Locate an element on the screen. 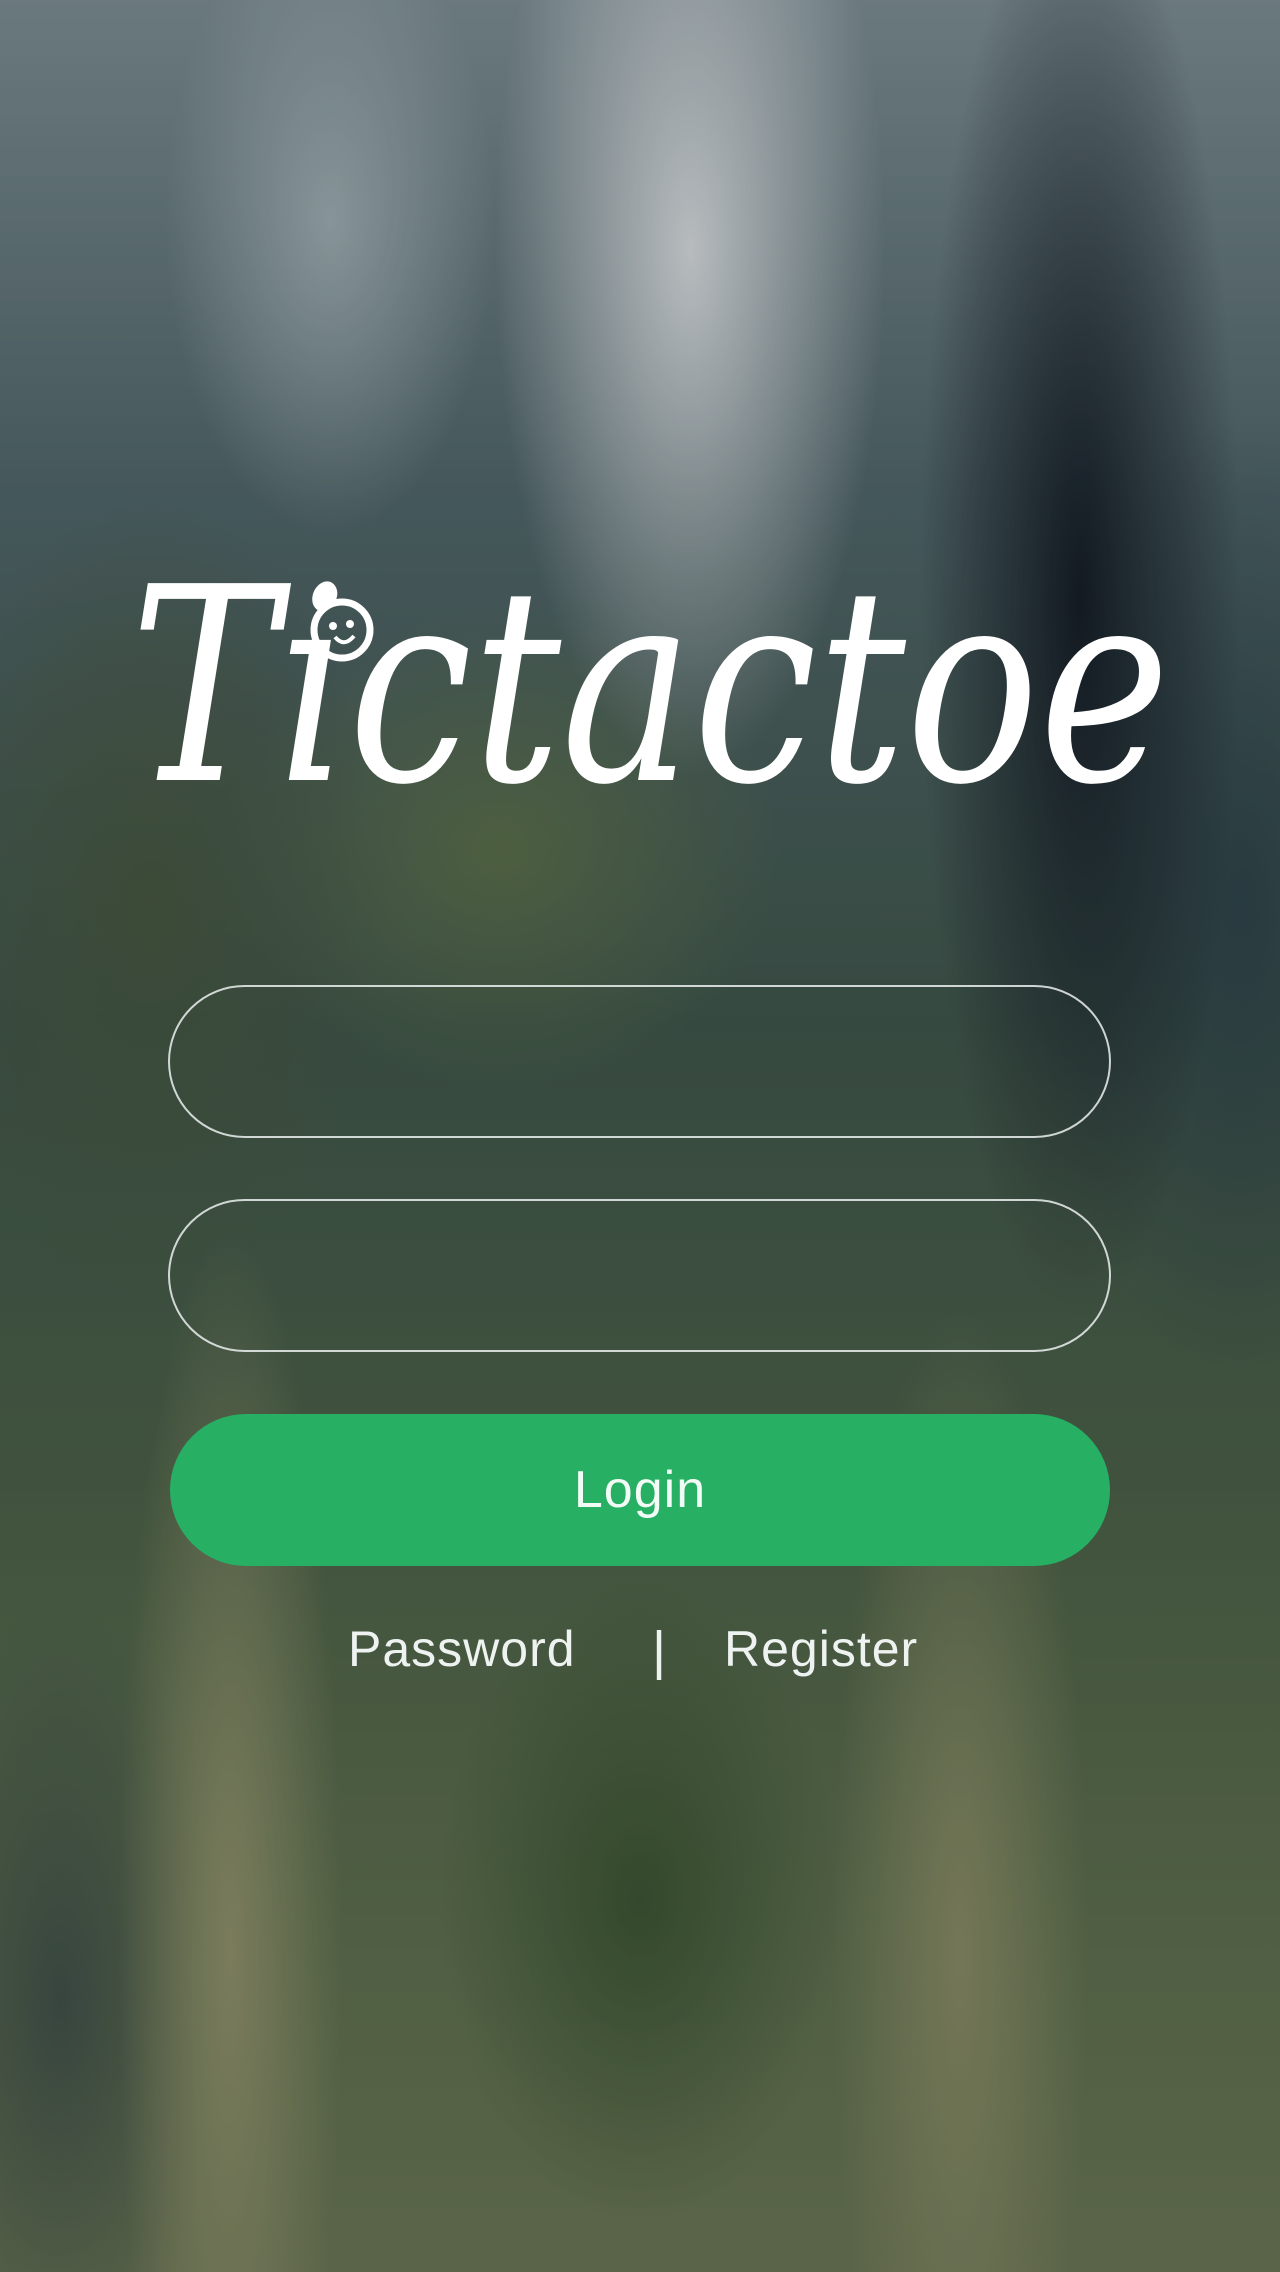 This screenshot has width=1280, height=2272. forgot-password-link: Password is located at coordinates (462, 1649).